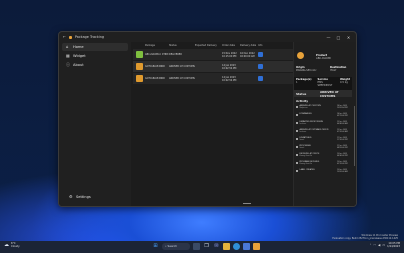  What do you see at coordinates (249, 45) in the screenshot?
I see `header-delivery-date: Delivery date` at bounding box center [249, 45].